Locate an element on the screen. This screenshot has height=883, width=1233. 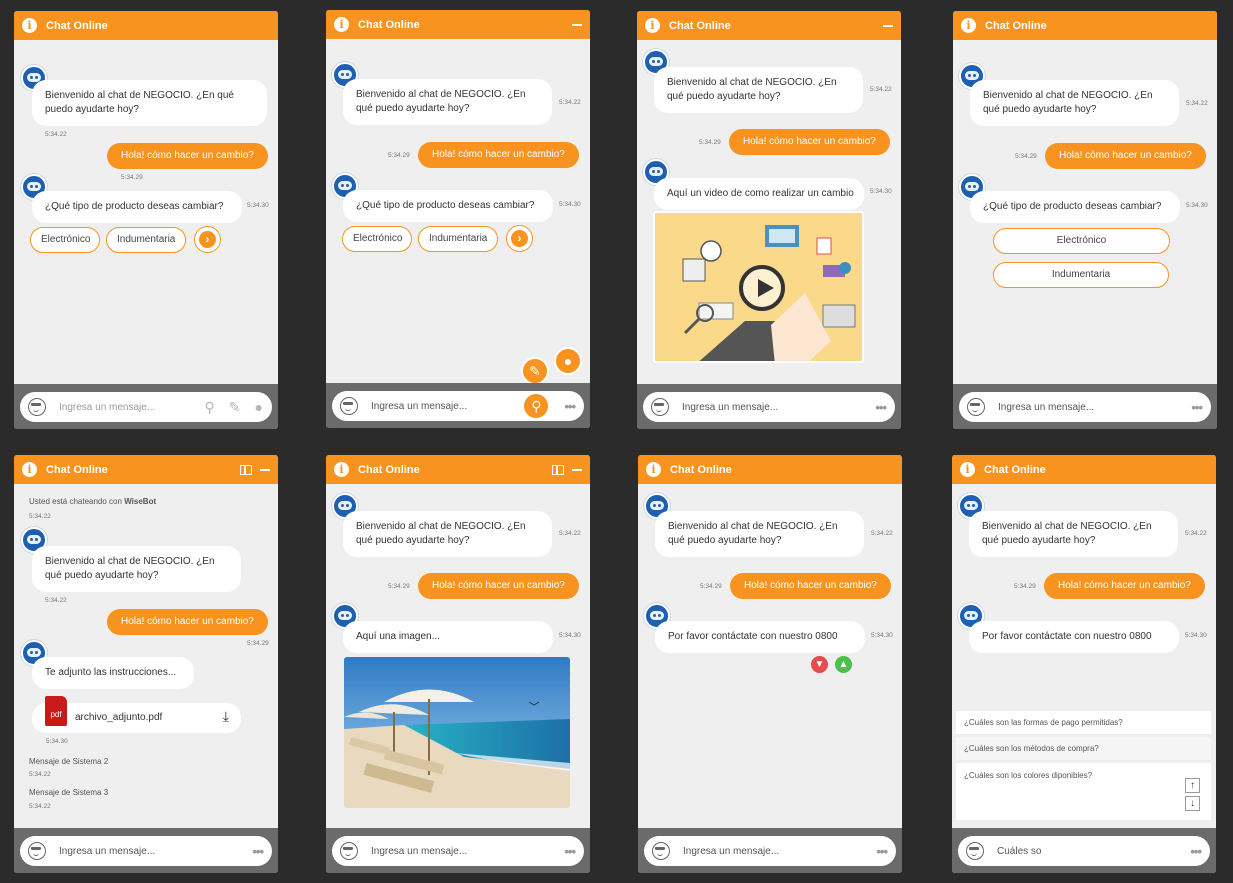
beach-image is located at coordinates (457, 732).